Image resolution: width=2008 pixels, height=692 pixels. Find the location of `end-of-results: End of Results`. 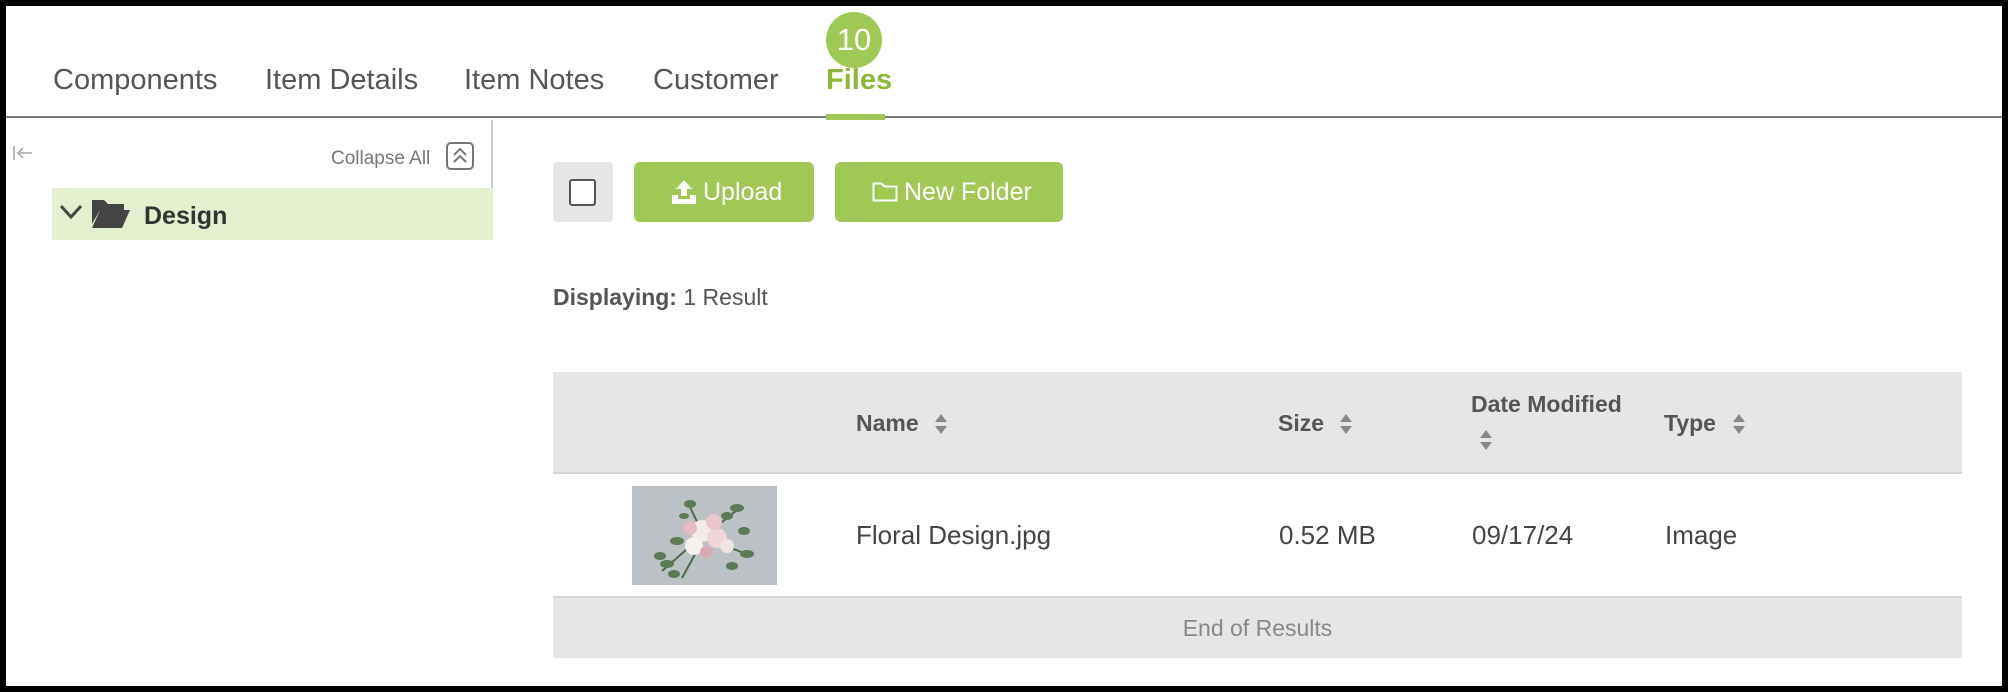

end-of-results: End of Results is located at coordinates (1257, 628).